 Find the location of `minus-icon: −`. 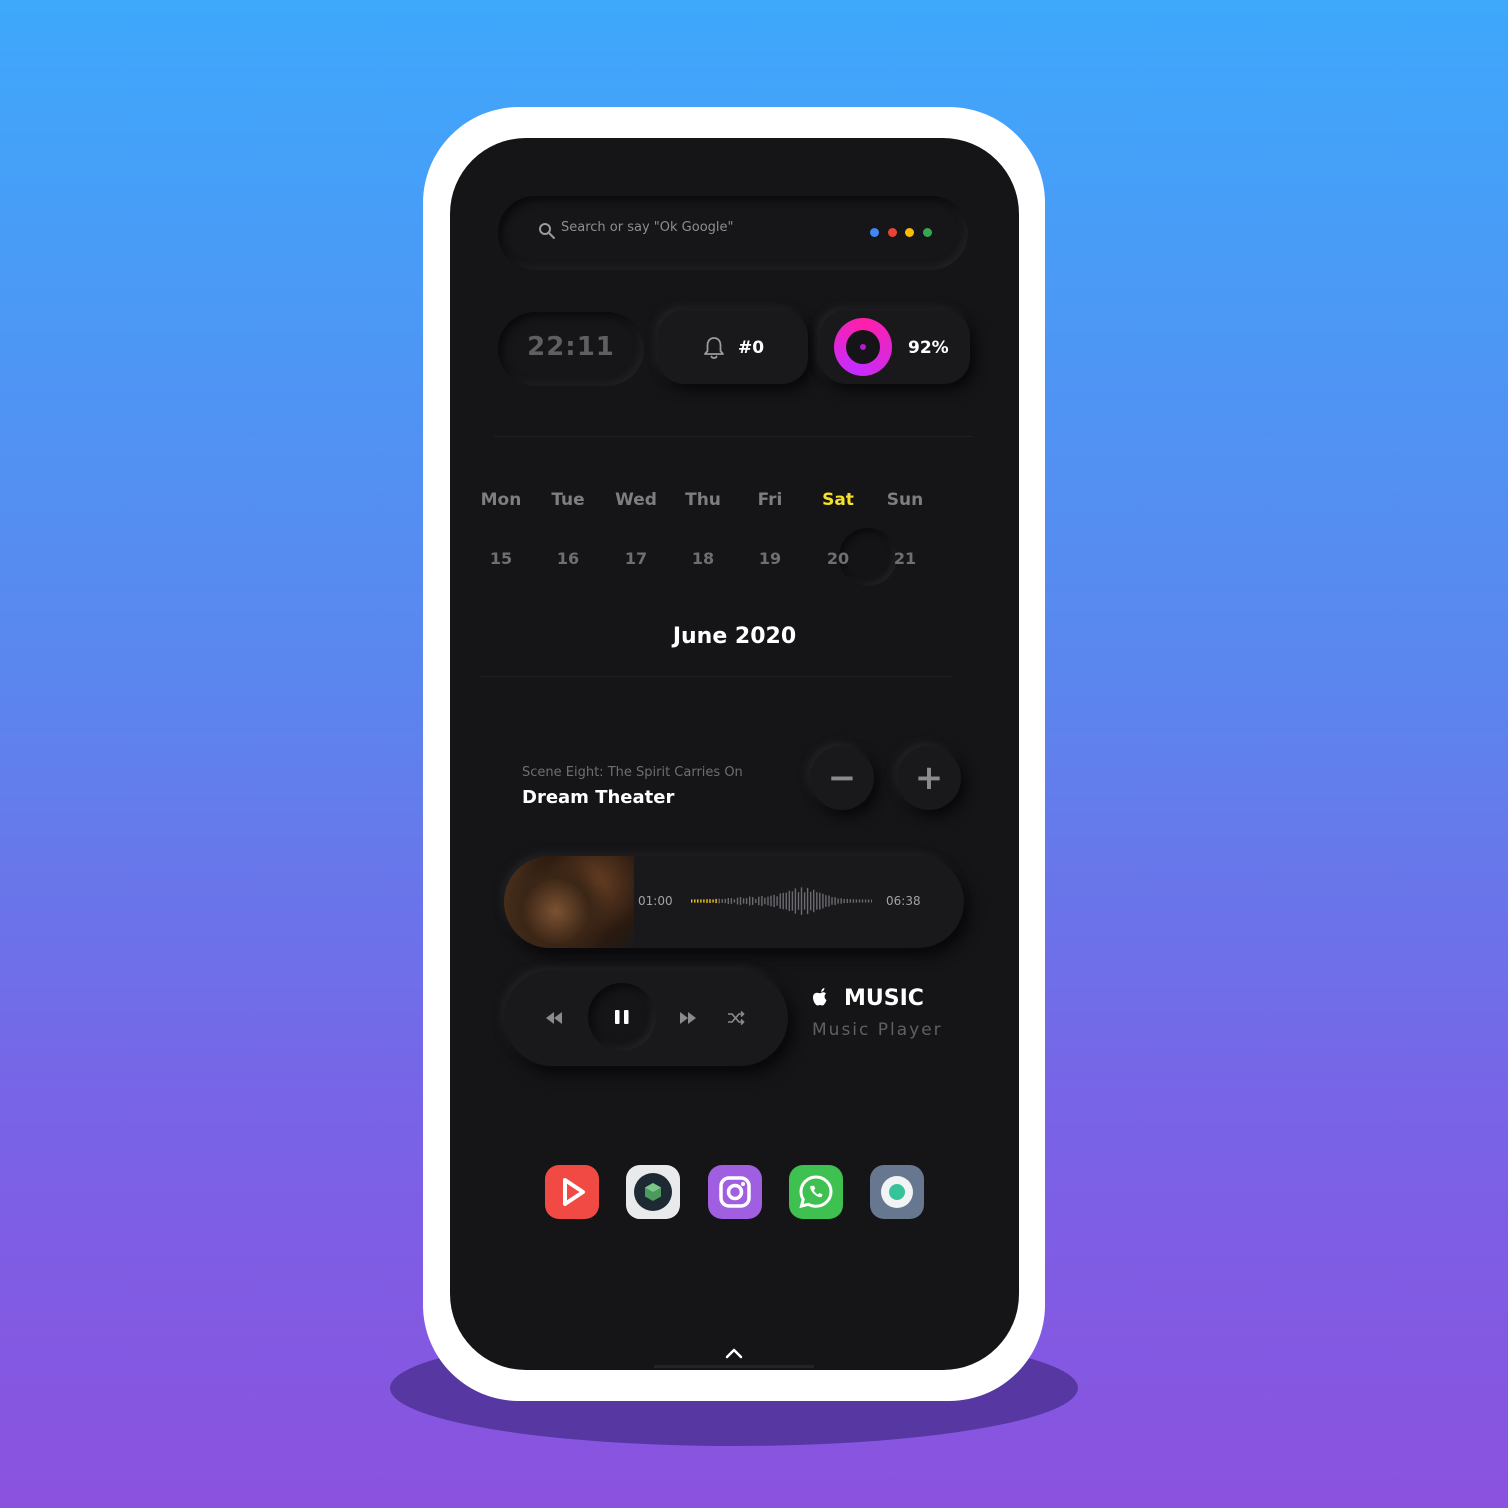

minus-icon: − is located at coordinates (842, 778).